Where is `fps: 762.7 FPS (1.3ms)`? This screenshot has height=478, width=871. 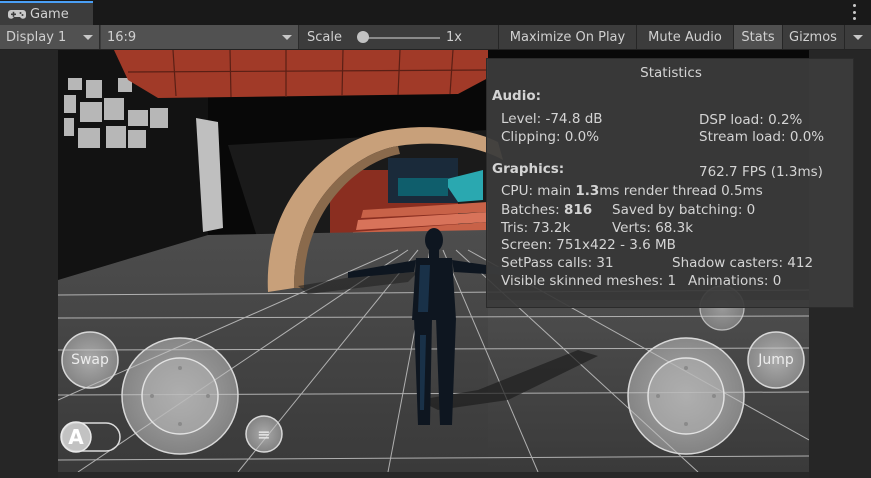
fps: 762.7 FPS (1.3ms) is located at coordinates (761, 172).